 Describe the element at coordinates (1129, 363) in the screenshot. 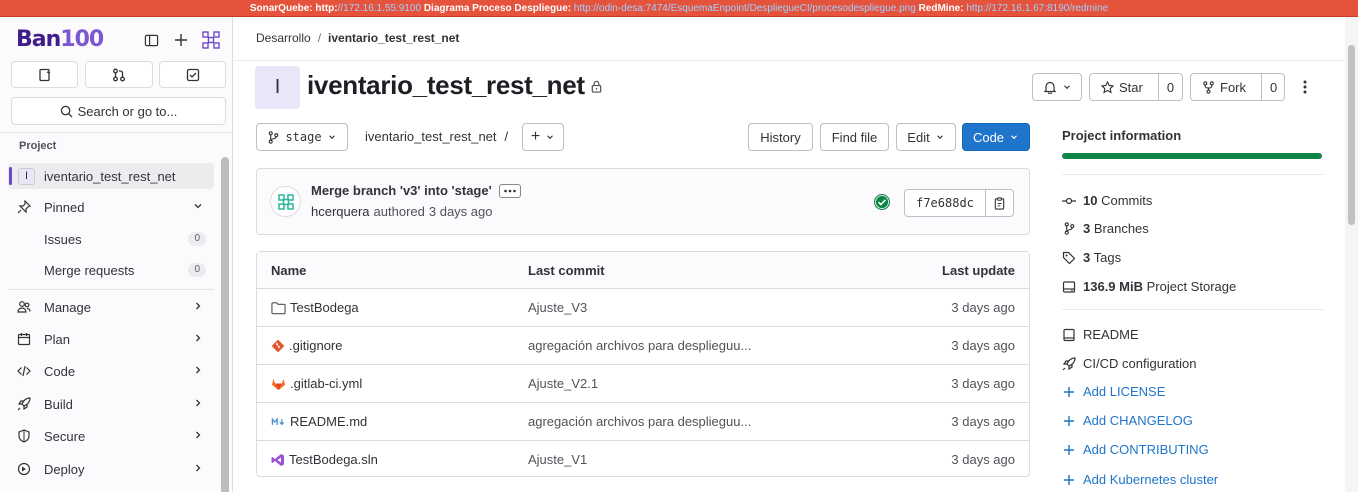

I see `cicd-config-link: CI/CD configuration` at that location.